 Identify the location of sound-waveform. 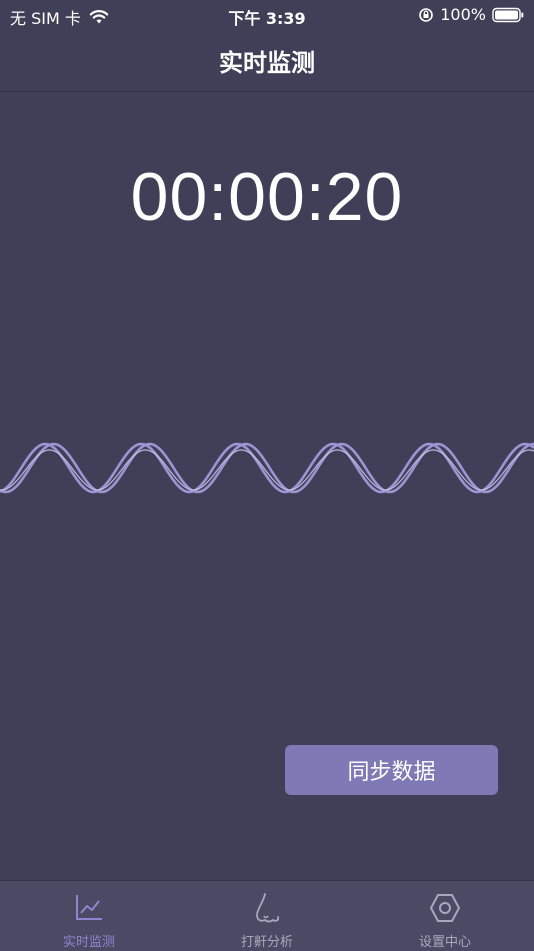
(267, 468).